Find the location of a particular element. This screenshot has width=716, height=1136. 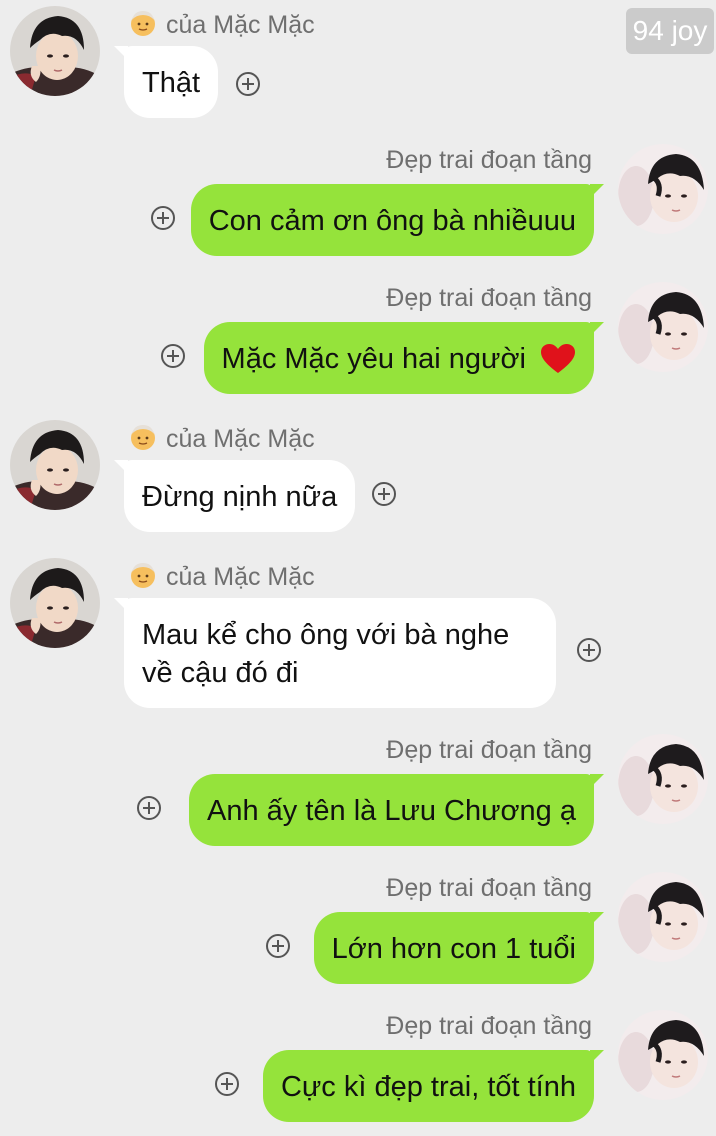

message-bubble: Thật is located at coordinates (166, 82).